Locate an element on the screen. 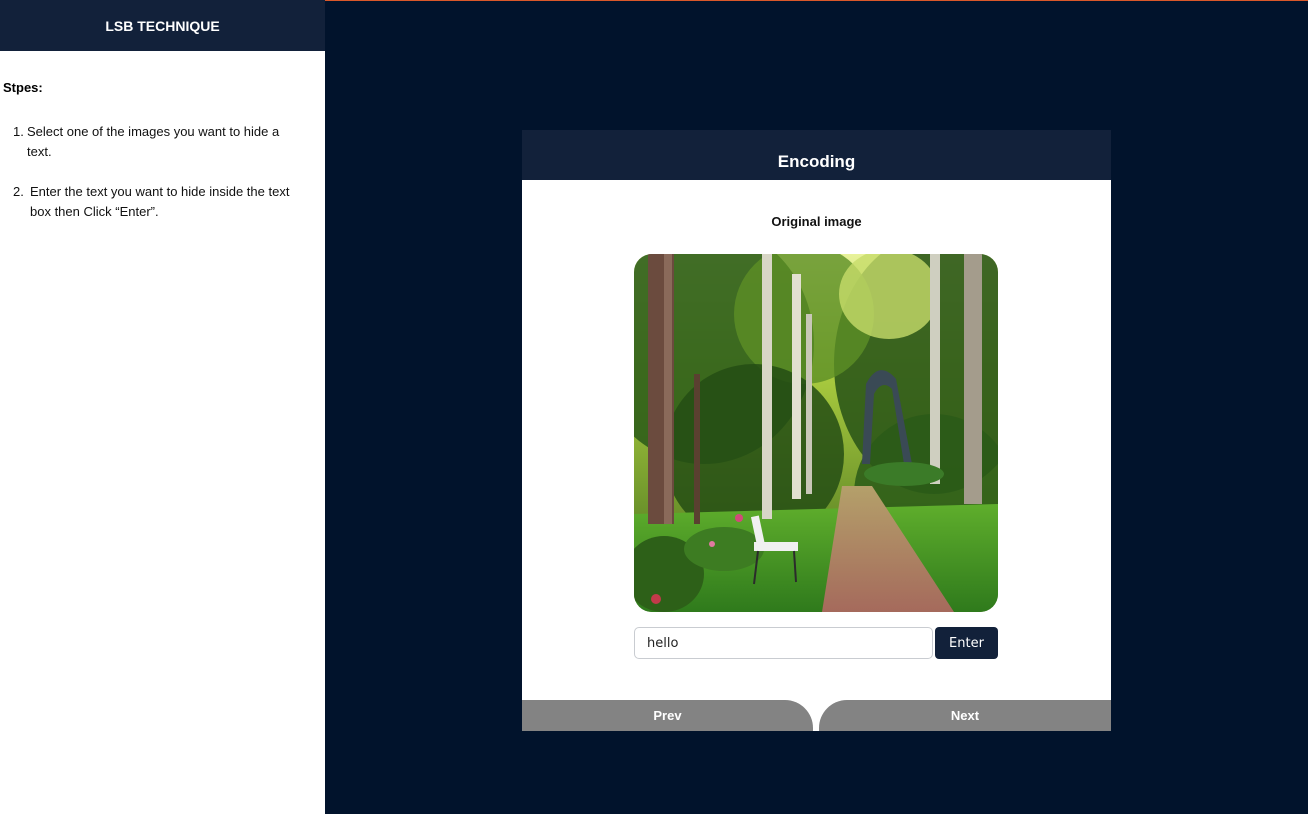 The height and width of the screenshot is (814, 1308). card-title: Encoding is located at coordinates (816, 155).